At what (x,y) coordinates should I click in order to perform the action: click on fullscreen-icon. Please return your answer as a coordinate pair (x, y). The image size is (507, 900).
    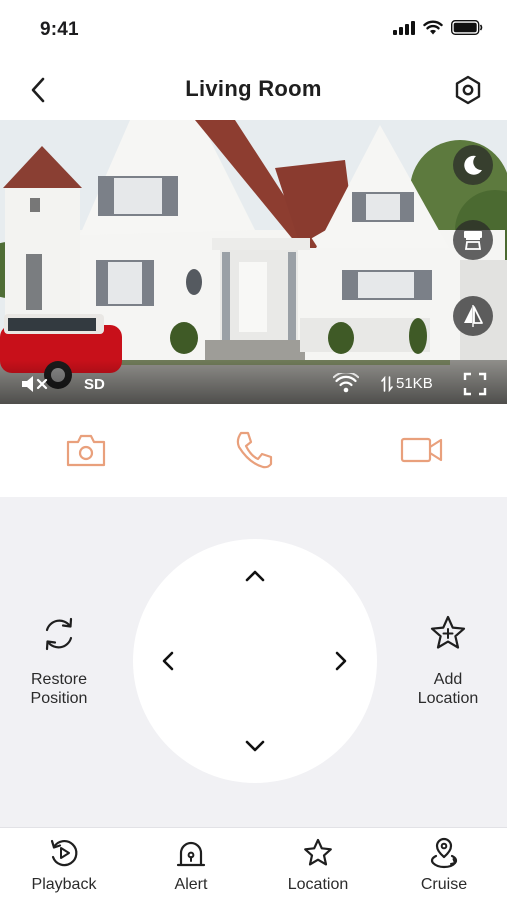
    Looking at the image, I should click on (475, 384).